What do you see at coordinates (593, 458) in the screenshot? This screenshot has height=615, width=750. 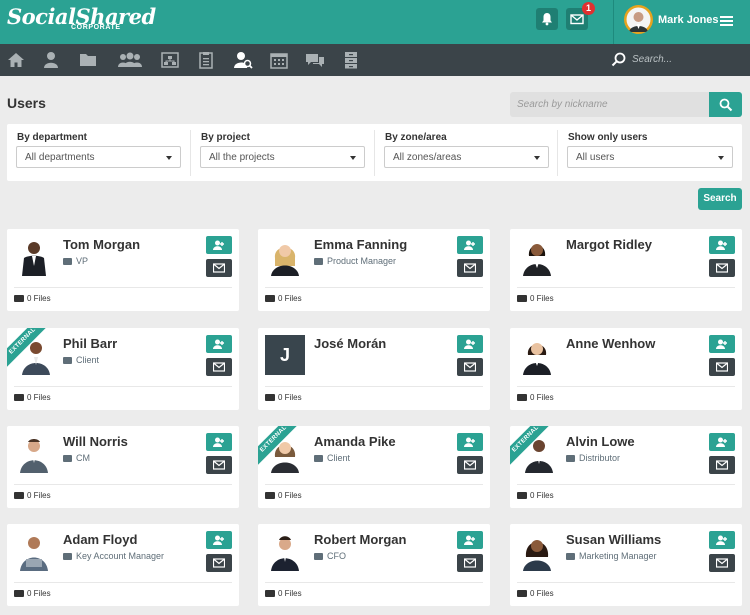 I see `user-role: Distributor` at bounding box center [593, 458].